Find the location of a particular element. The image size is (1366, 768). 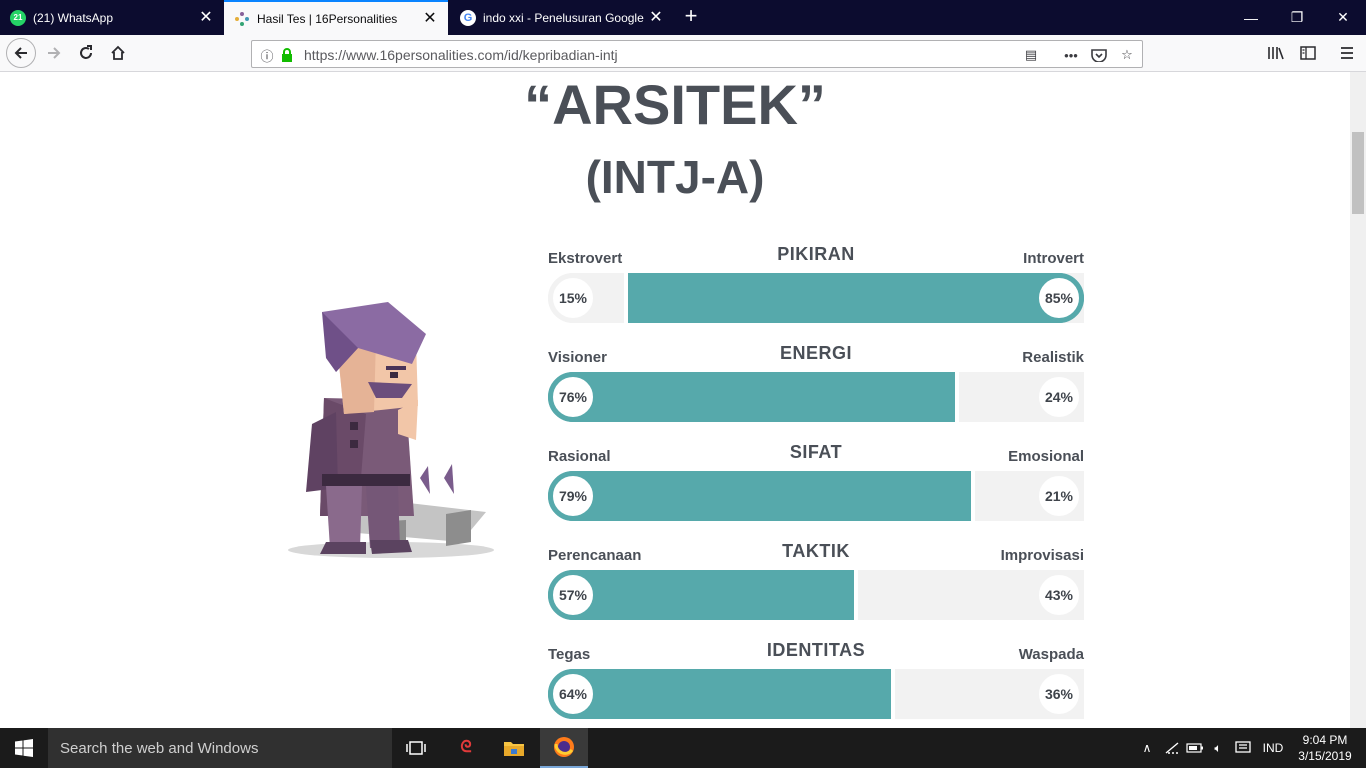

task-view-icon is located at coordinates (416, 748).